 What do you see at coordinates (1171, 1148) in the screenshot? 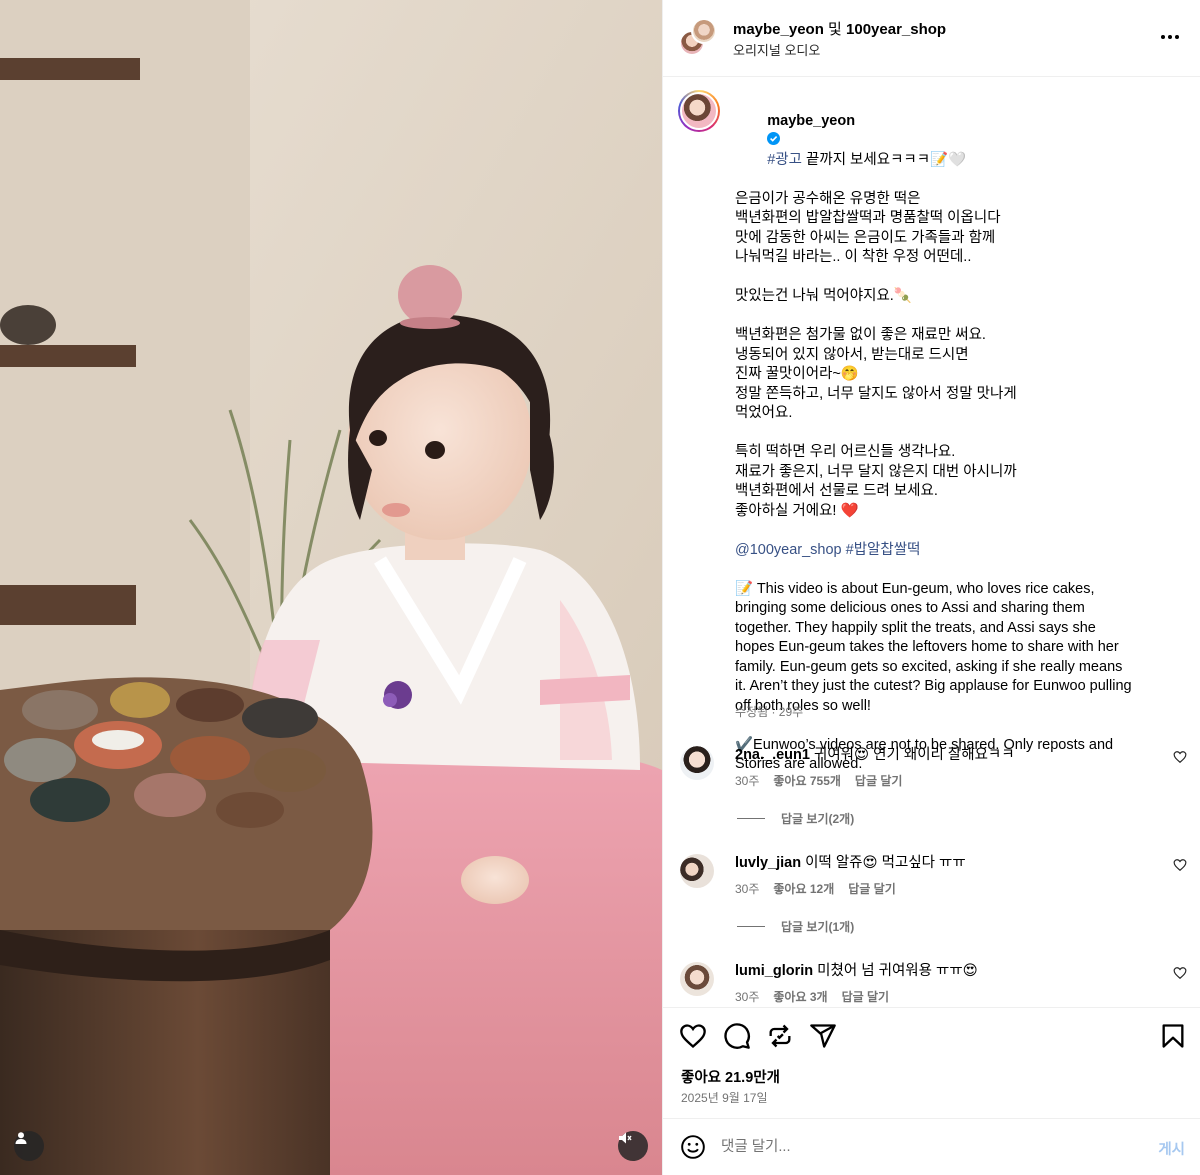
I see `post-comment-button: 게시` at bounding box center [1171, 1148].